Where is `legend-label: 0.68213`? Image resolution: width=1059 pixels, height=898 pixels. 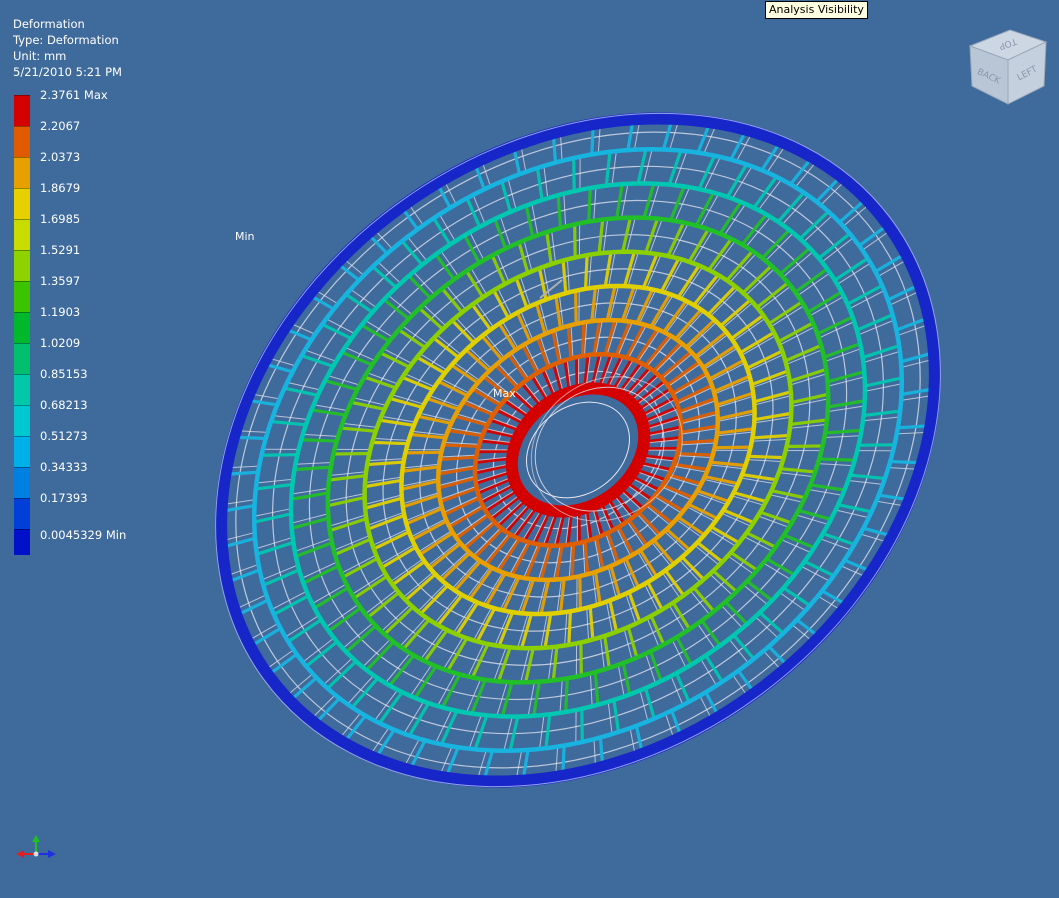 legend-label: 0.68213 is located at coordinates (64, 405).